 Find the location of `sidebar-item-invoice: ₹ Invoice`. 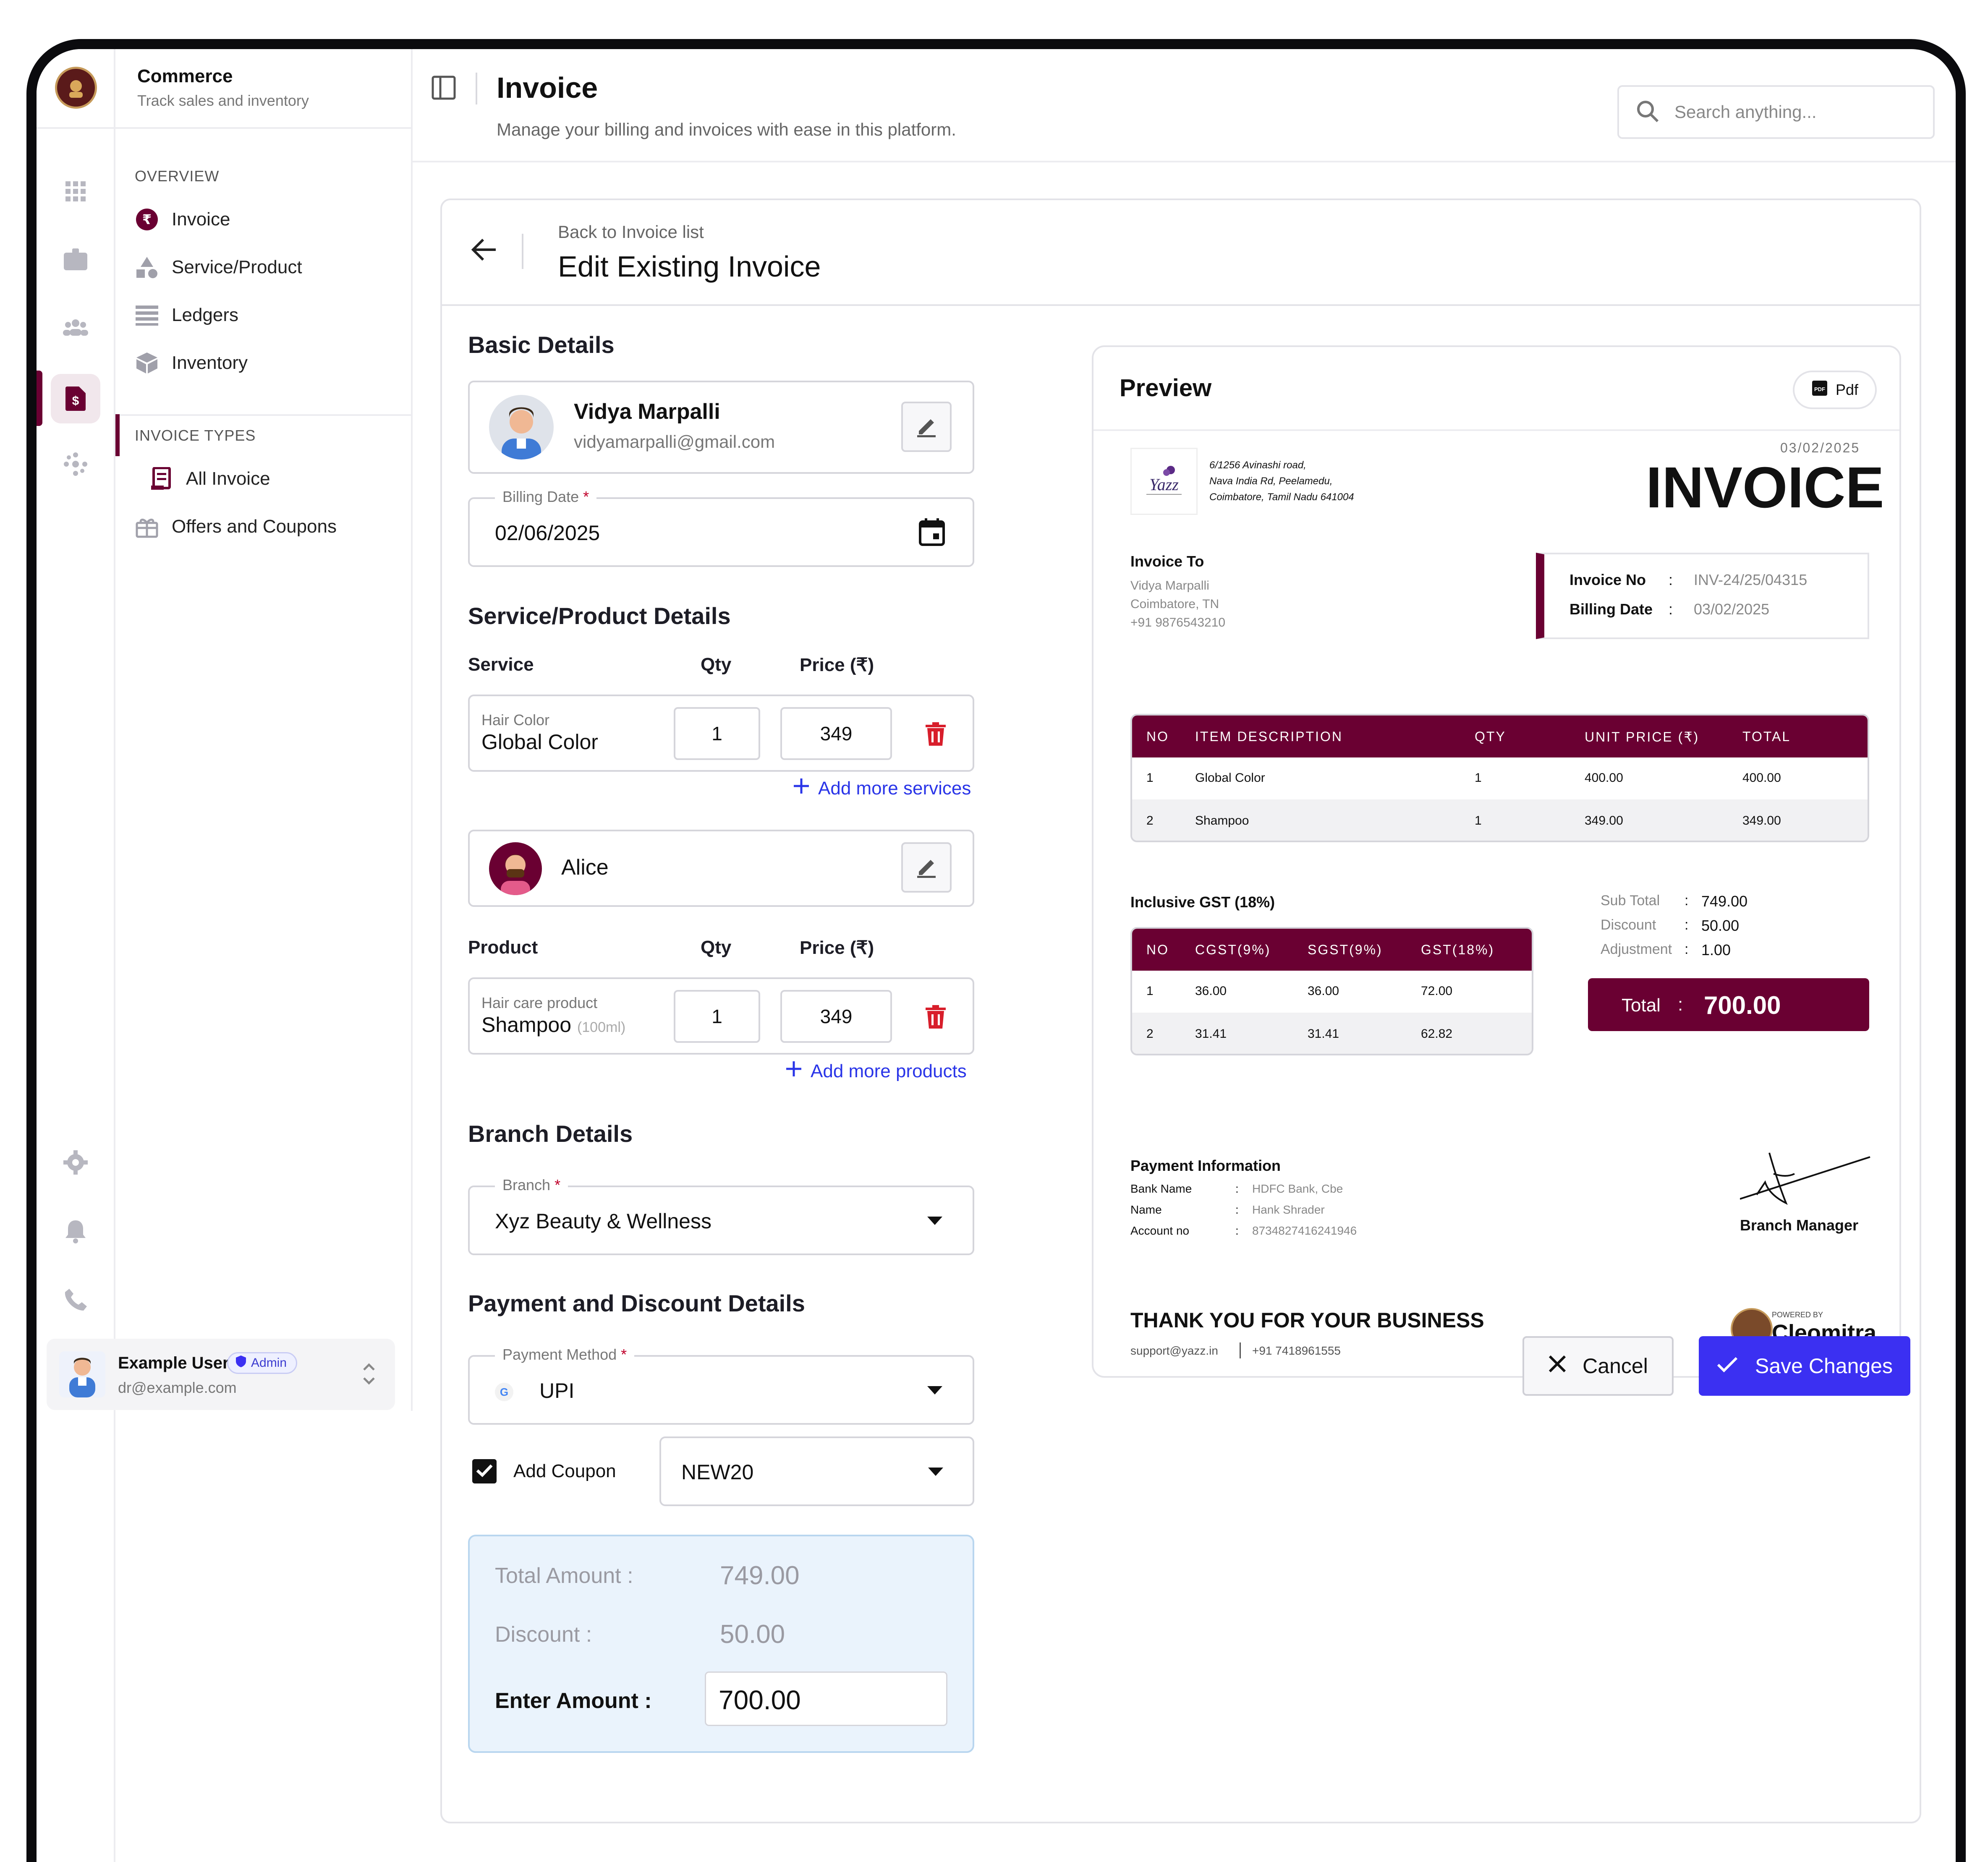

sidebar-item-invoice: ₹ Invoice is located at coordinates (182, 219).